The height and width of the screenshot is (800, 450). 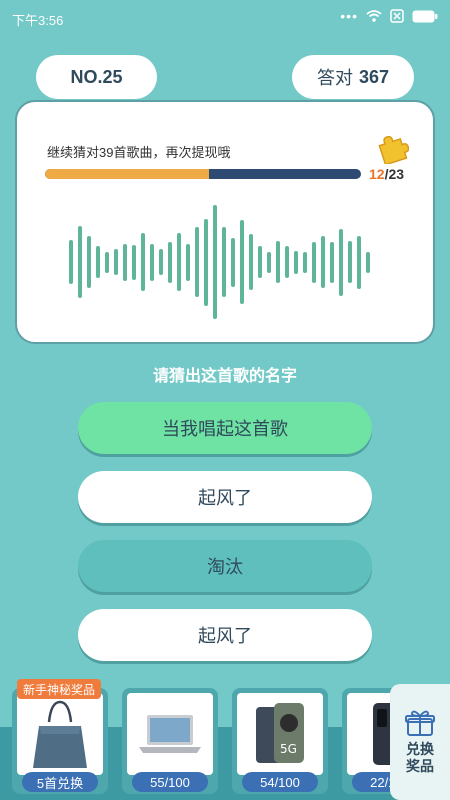 What do you see at coordinates (420, 766) in the screenshot?
I see `exchange-label-2: 奖品` at bounding box center [420, 766].